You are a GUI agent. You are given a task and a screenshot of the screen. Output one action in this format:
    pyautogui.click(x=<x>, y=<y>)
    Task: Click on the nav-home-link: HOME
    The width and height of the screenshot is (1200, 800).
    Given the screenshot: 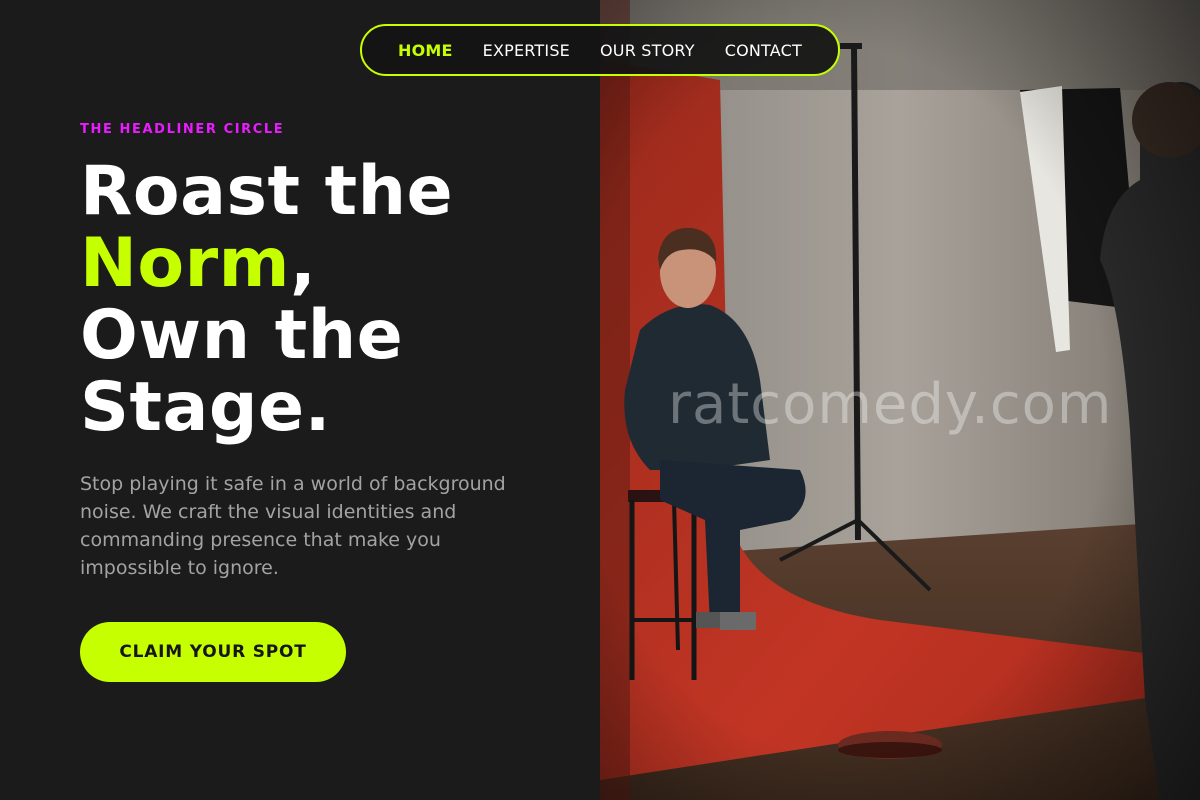 What is the action you would take?
    pyautogui.click(x=425, y=50)
    